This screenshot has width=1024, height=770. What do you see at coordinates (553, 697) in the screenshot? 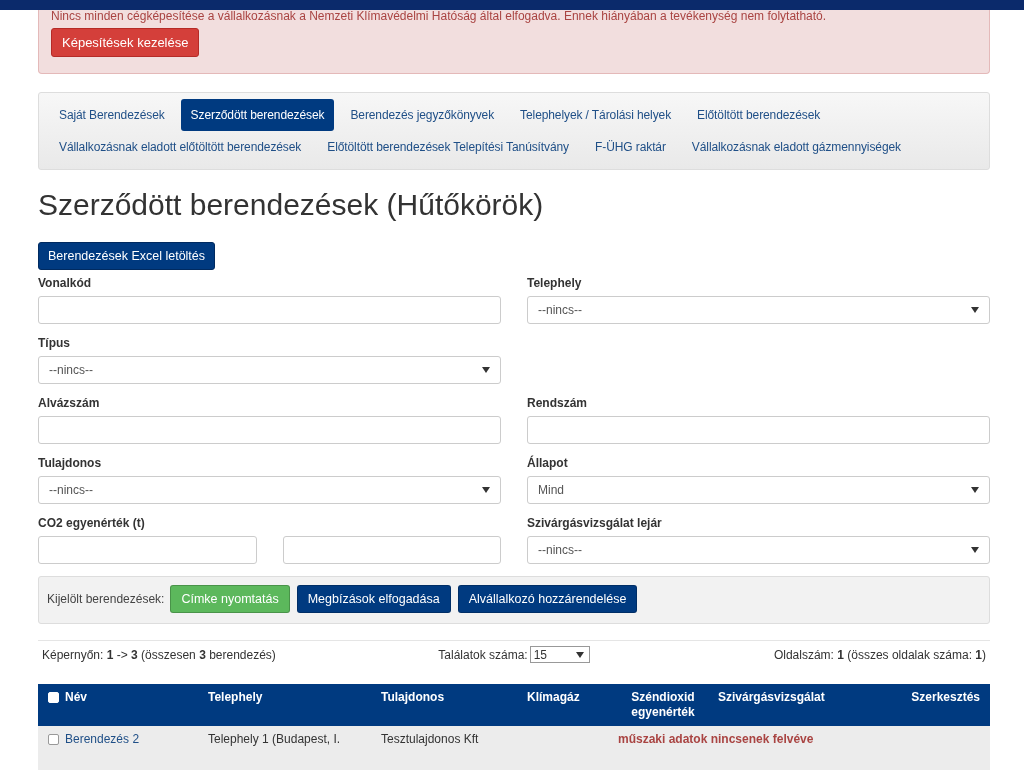
I see `column-header: Klímagáz` at bounding box center [553, 697].